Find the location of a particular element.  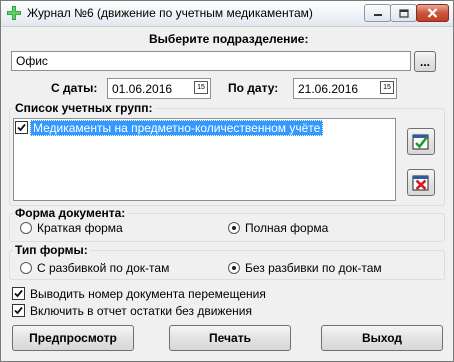

radio-with-breakdown-label: С разбивкой по док-там is located at coordinates (103, 268).